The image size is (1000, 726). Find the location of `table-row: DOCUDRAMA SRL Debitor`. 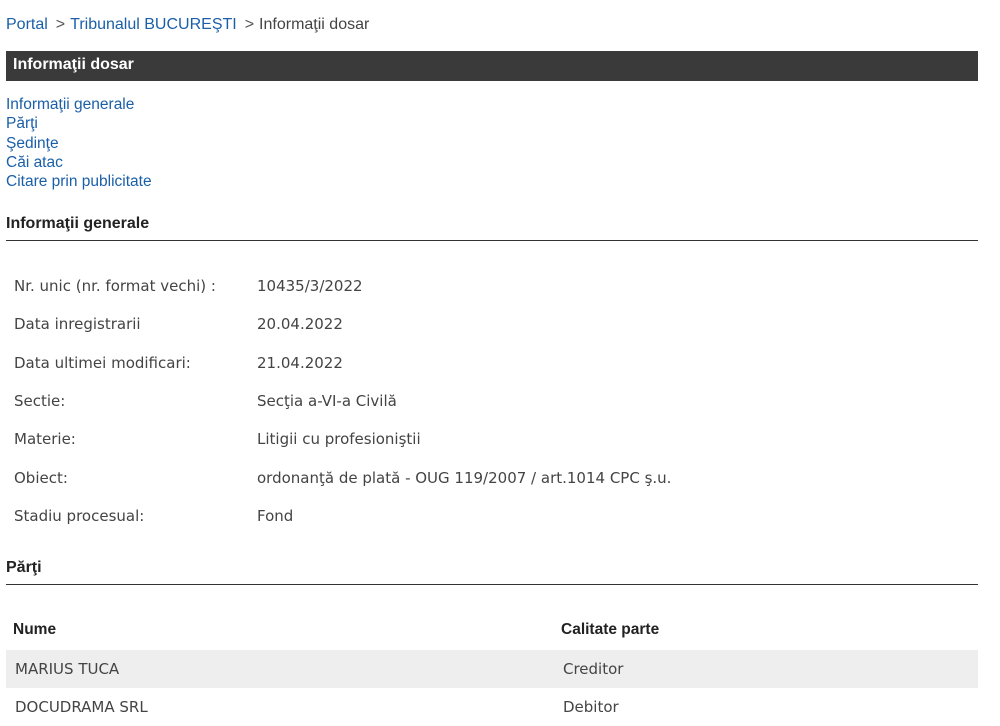

table-row: DOCUDRAMA SRL Debitor is located at coordinates (492, 707).